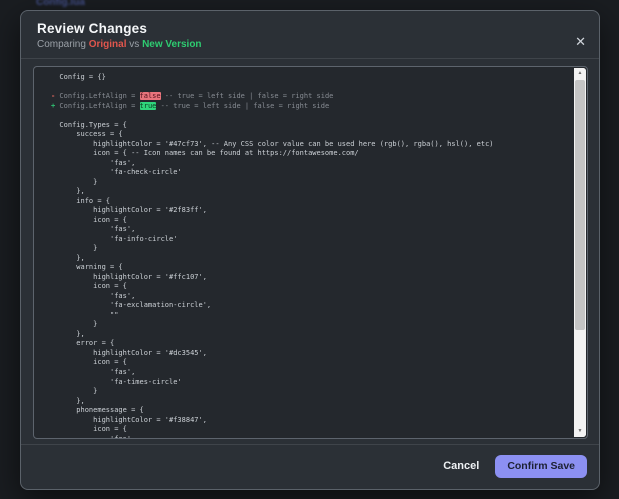 Image resolution: width=619 pixels, height=499 pixels. Describe the element at coordinates (89, 124) in the screenshot. I see `code-line: Config.Types = {` at that location.